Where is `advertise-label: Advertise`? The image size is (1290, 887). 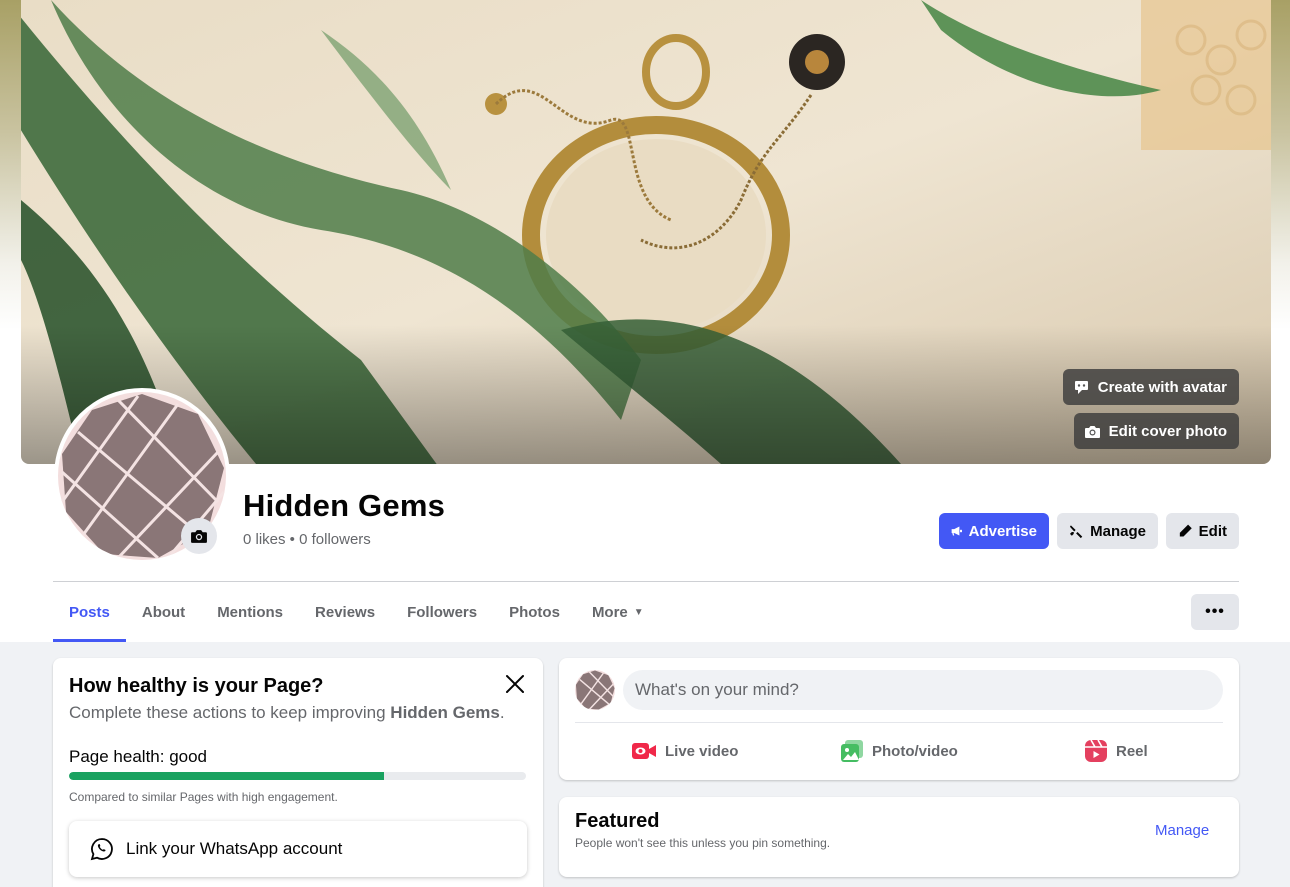
advertise-label: Advertise is located at coordinates (1002, 531).